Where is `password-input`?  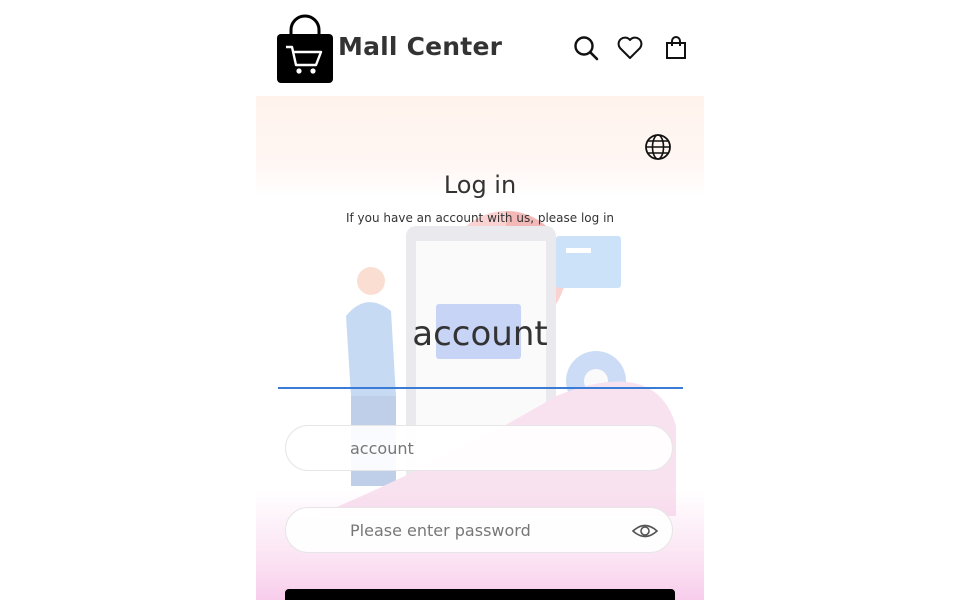 password-input is located at coordinates (480, 530).